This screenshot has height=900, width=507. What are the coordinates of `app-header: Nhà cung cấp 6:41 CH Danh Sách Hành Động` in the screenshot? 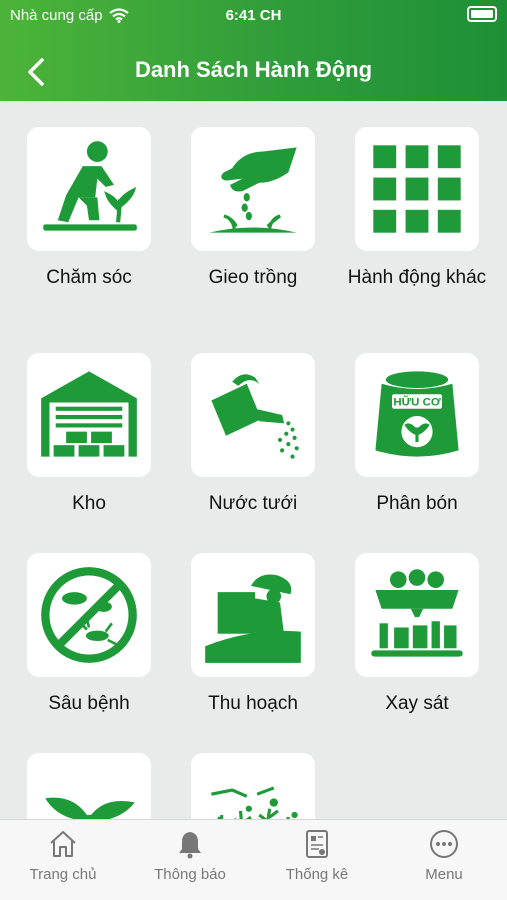 It's located at (253, 50).